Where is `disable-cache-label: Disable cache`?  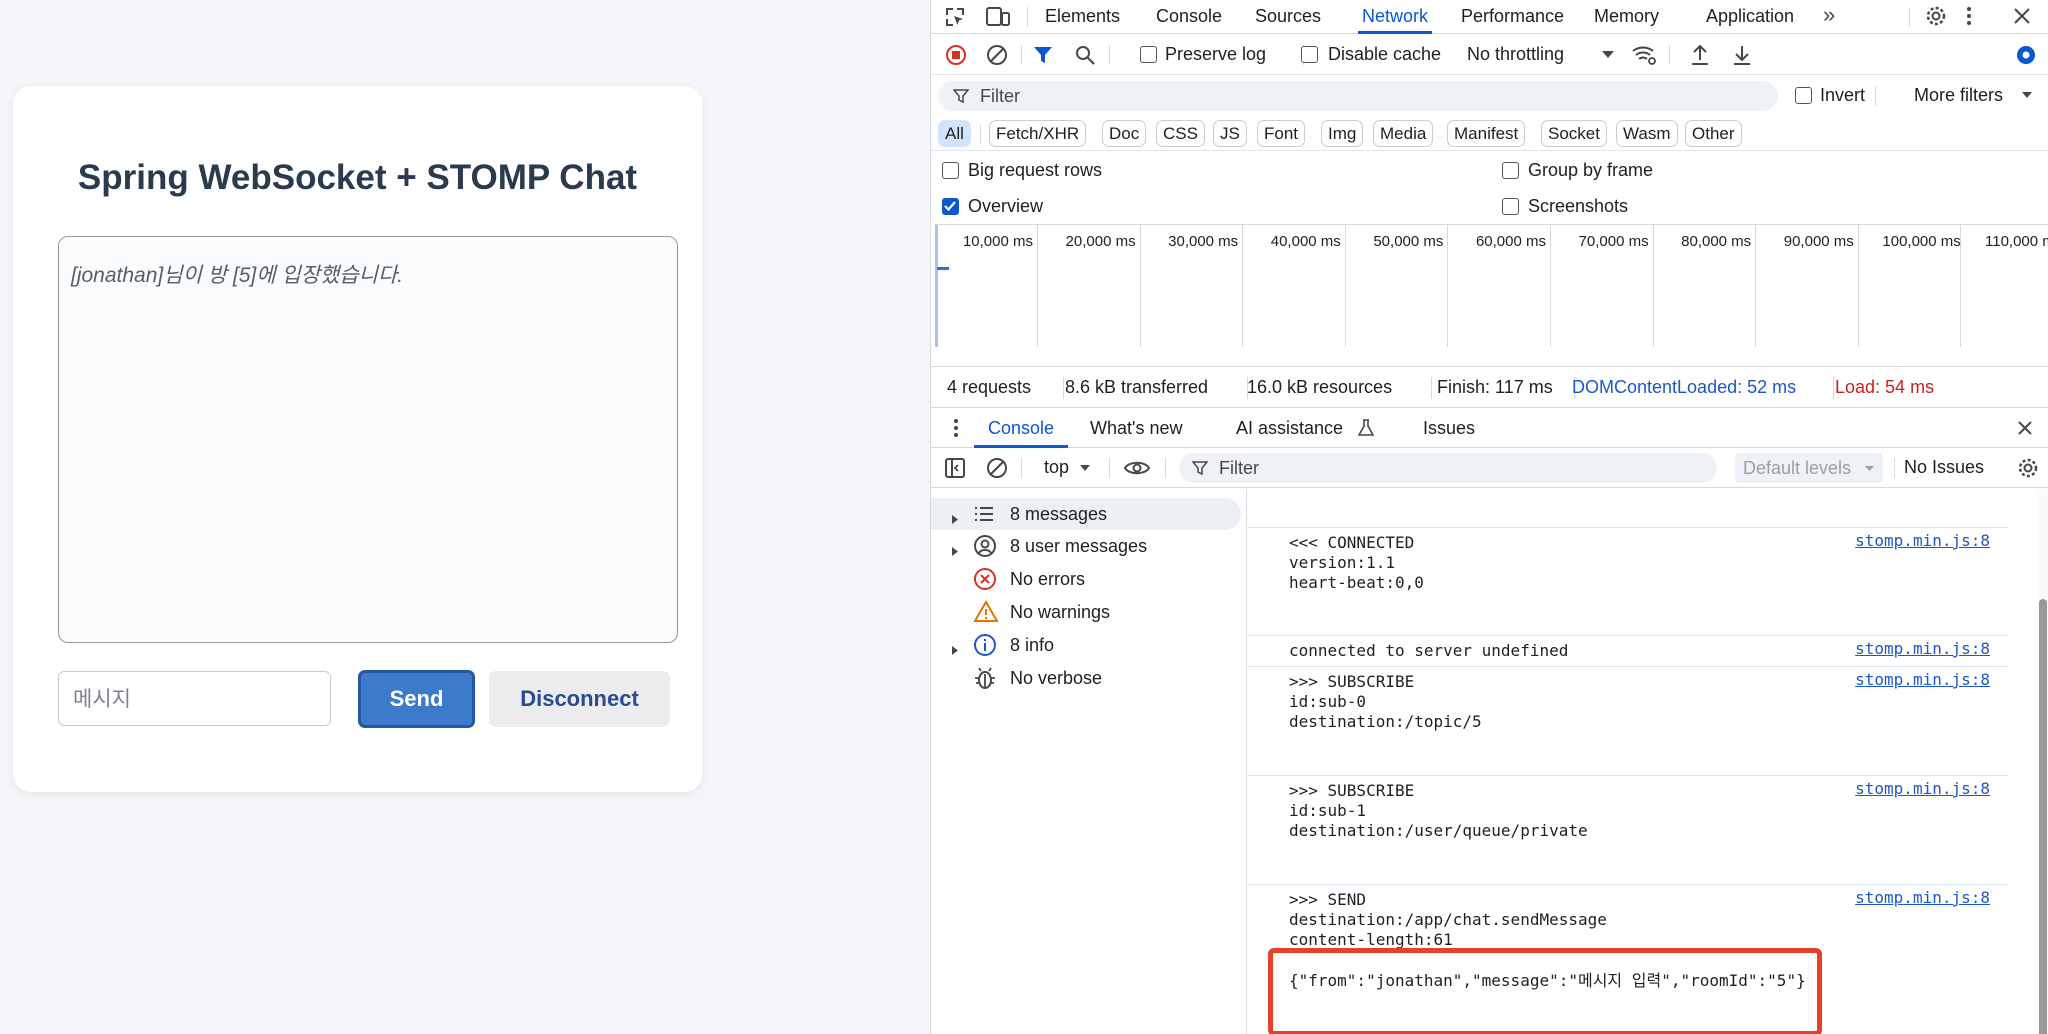
disable-cache-label: Disable cache is located at coordinates (1385, 54).